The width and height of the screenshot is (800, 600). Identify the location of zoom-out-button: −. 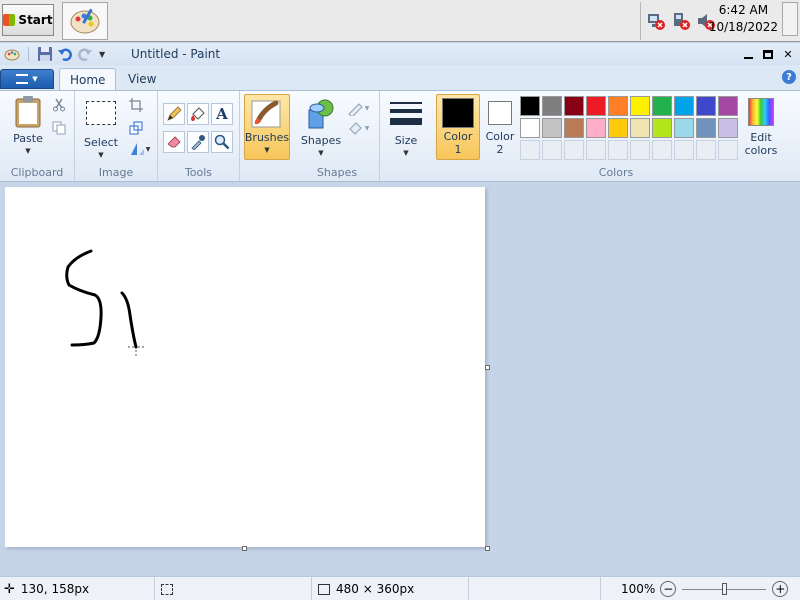
(668, 589).